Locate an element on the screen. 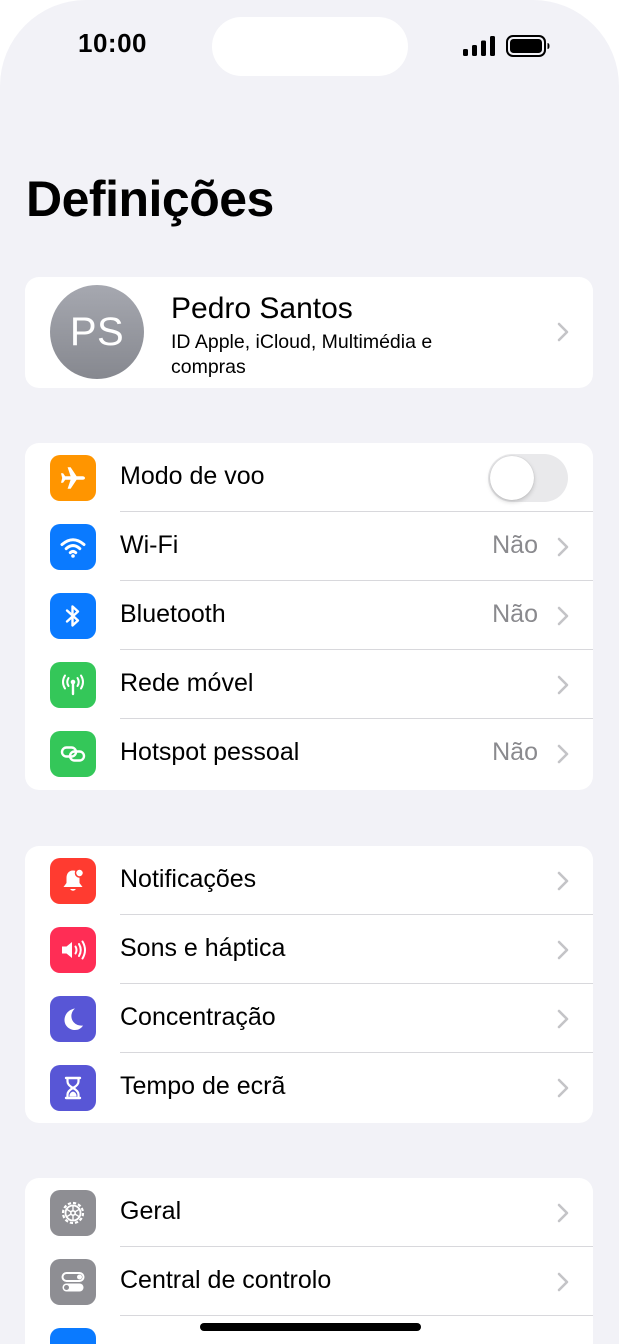 The image size is (619, 1344). settings-row-label: Hotspot pessoal is located at coordinates (210, 752).